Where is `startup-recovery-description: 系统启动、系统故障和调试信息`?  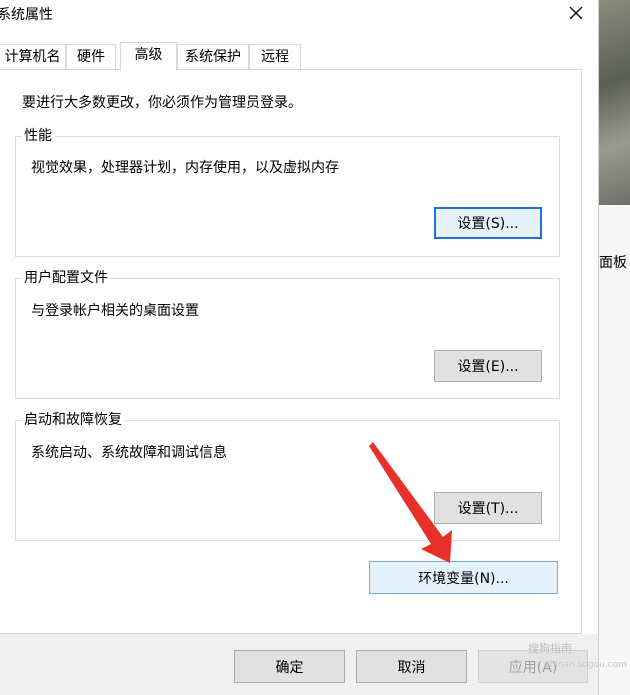
startup-recovery-description: 系统启动、系统故障和调试信息 is located at coordinates (129, 453).